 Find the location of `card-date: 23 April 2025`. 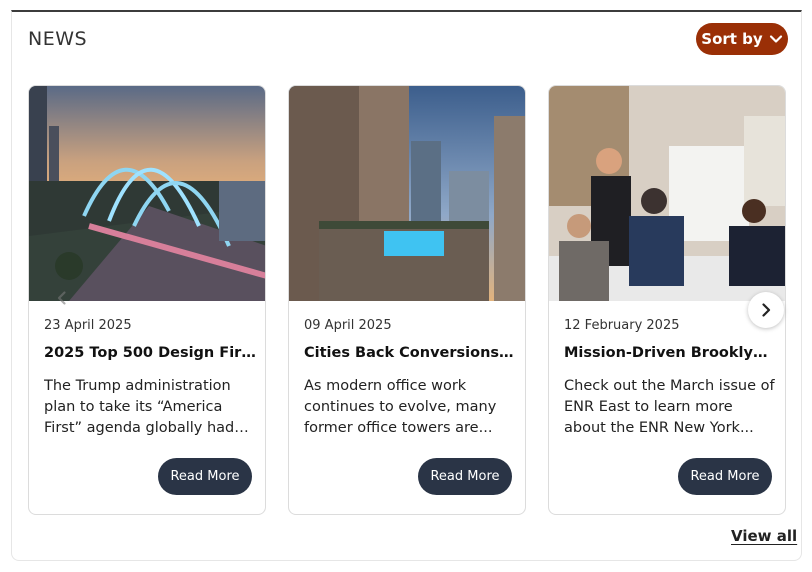

card-date: 23 April 2025 is located at coordinates (88, 325).